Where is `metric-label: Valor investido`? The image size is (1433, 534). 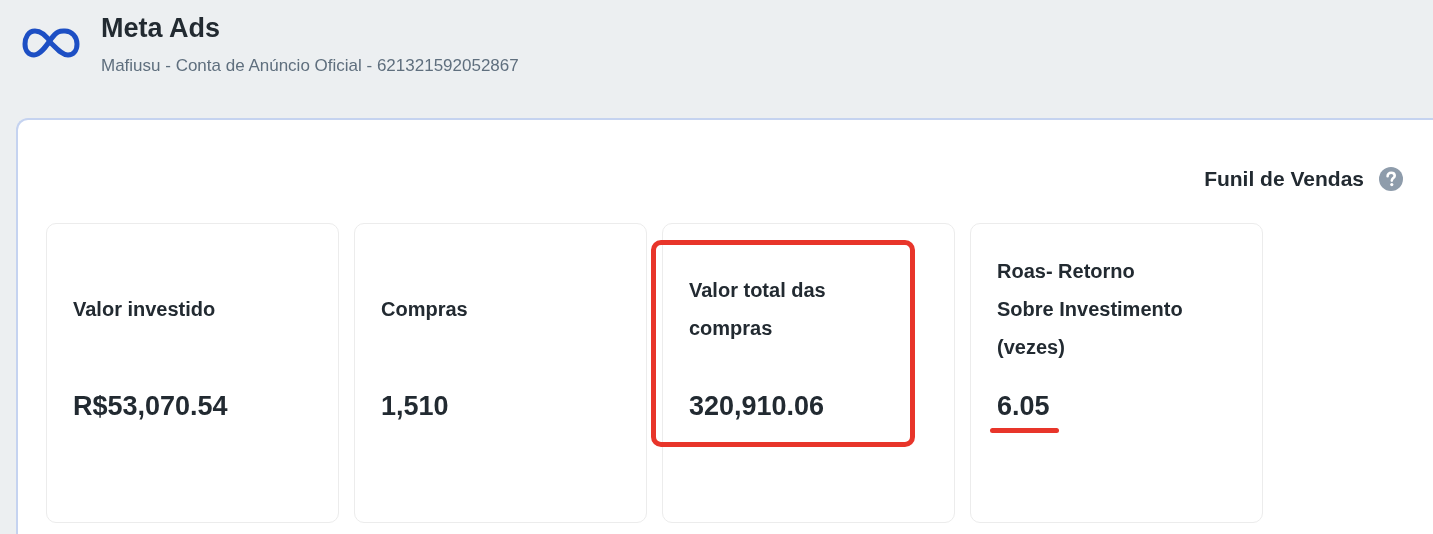
metric-label: Valor investido is located at coordinates (144, 309).